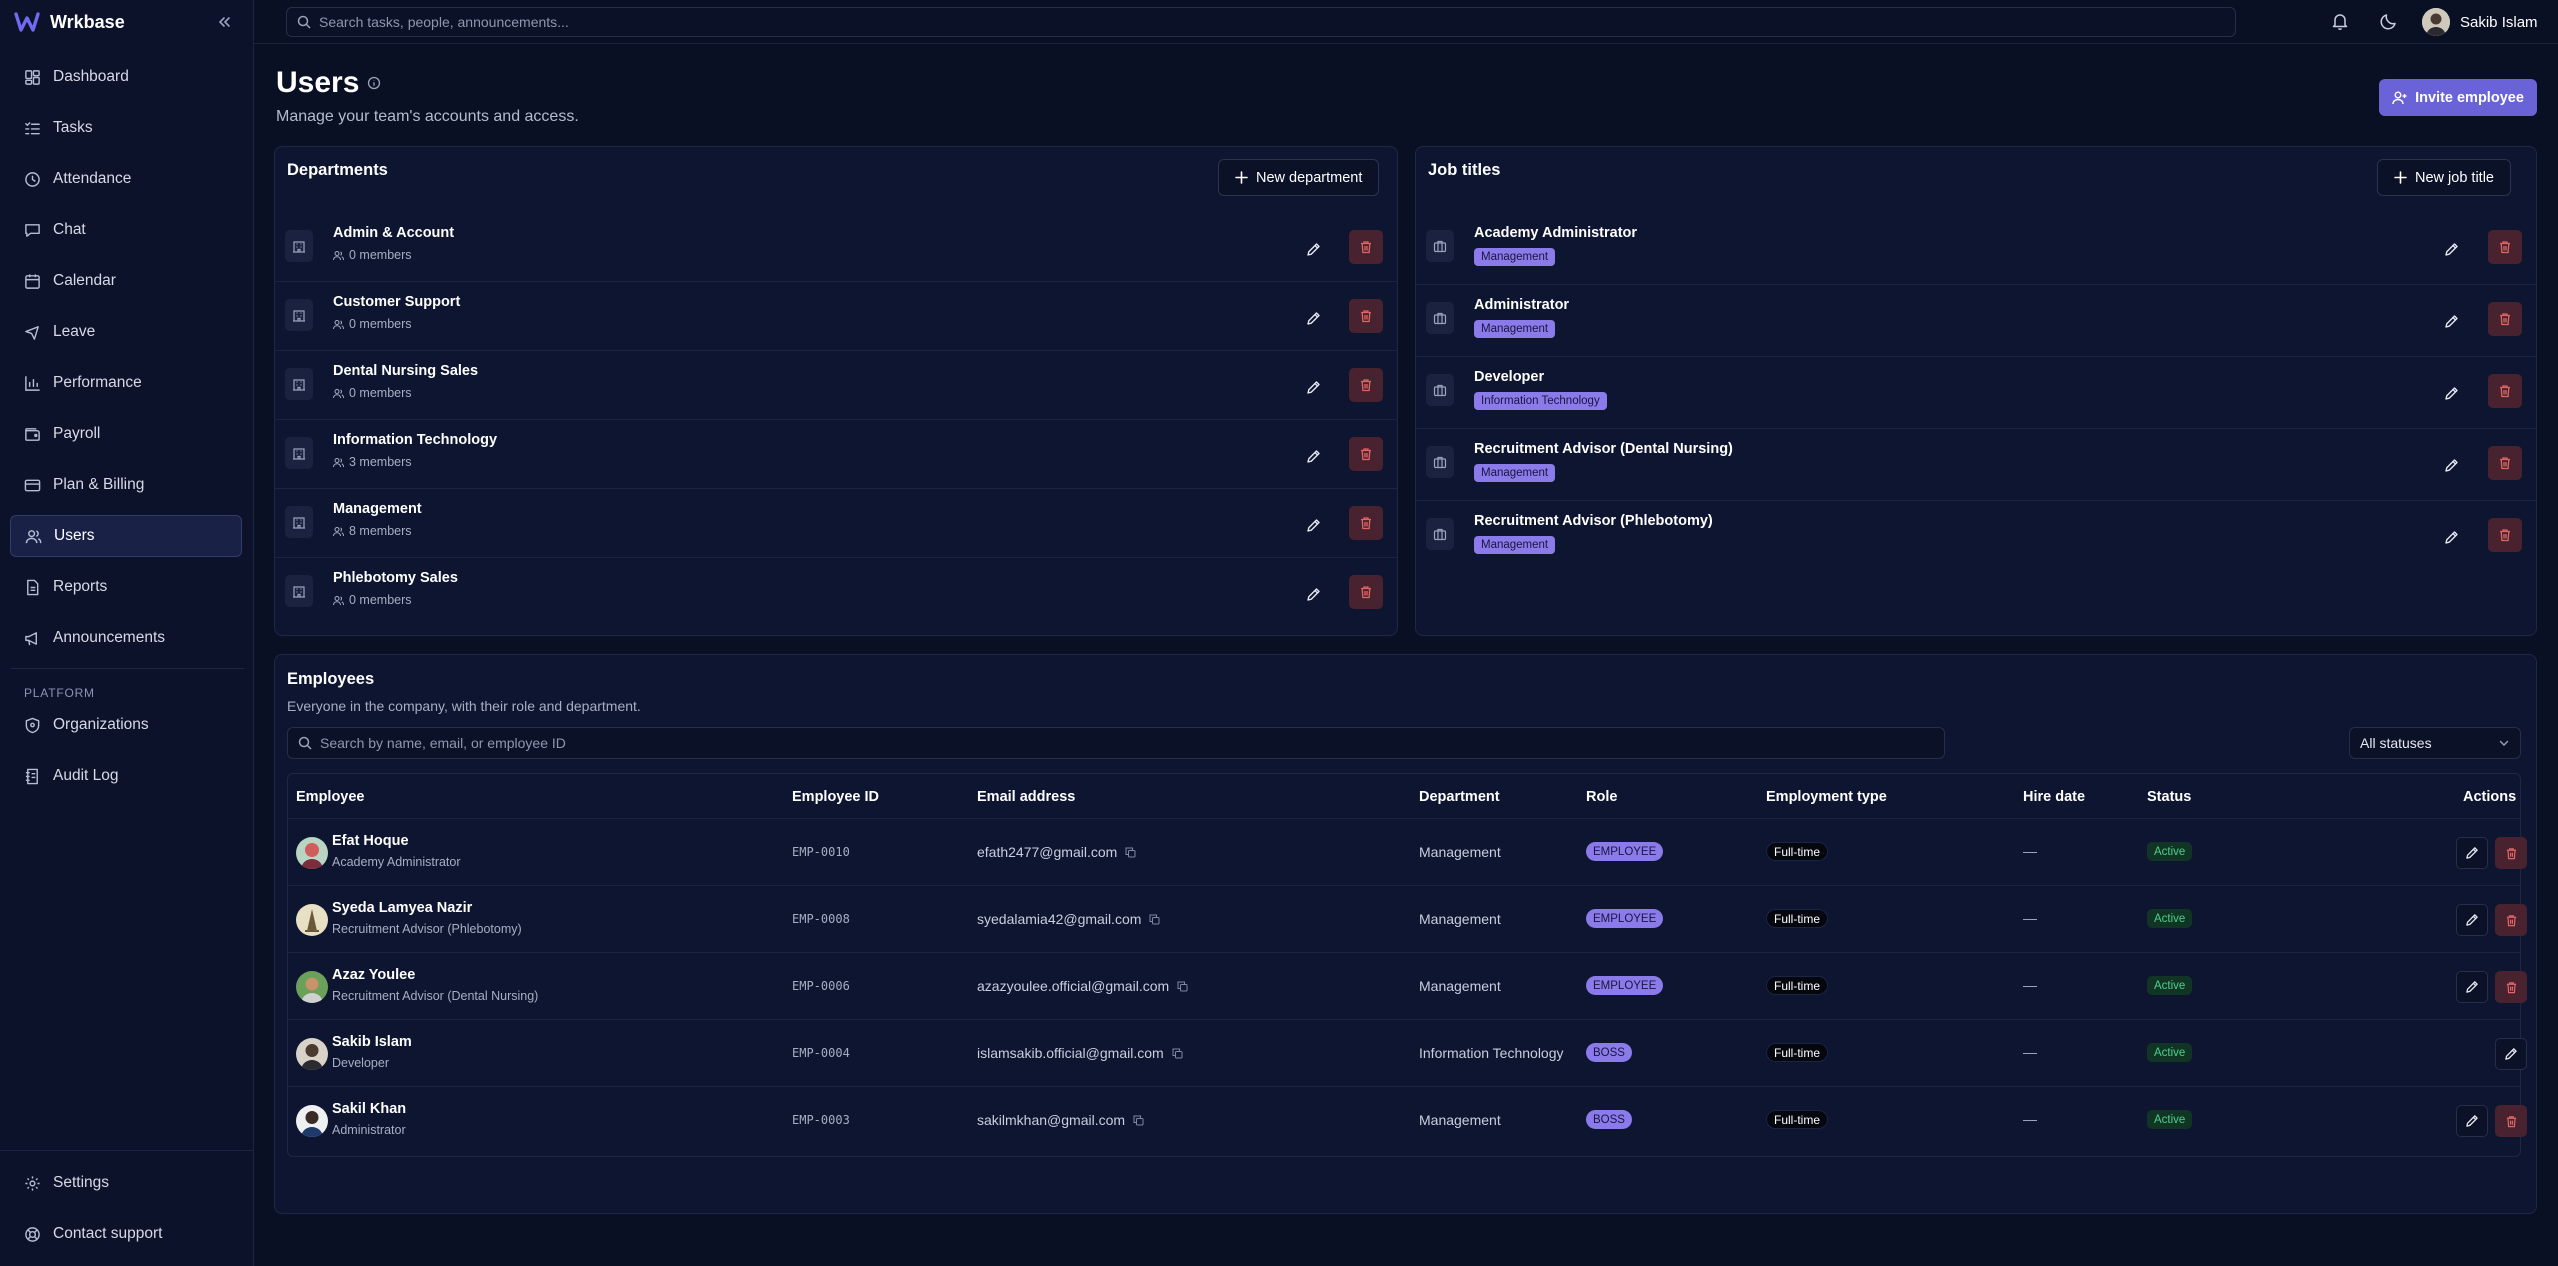 The image size is (2558, 1266). I want to click on departments-title: Departments, so click(337, 170).